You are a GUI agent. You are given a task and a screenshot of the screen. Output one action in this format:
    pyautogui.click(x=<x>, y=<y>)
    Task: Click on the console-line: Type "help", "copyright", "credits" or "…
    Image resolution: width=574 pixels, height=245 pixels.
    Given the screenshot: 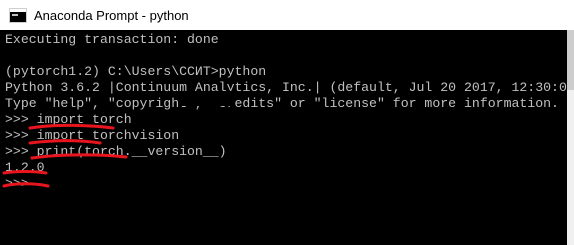 What is the action you would take?
    pyautogui.click(x=282, y=103)
    